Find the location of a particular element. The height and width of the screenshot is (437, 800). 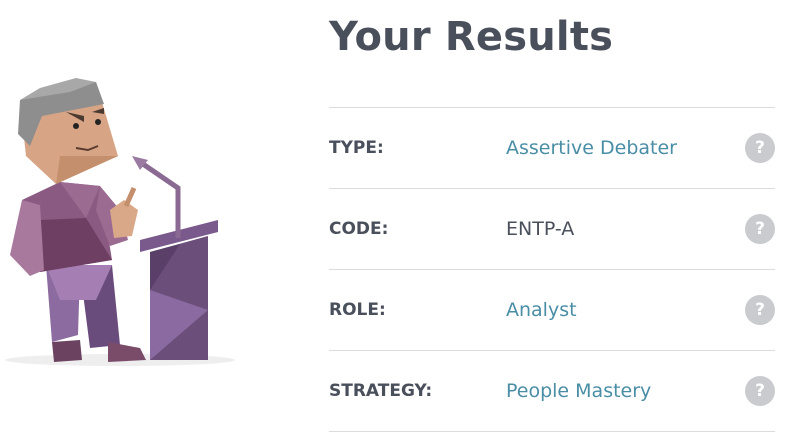

result-row-role: ROLE: Analyst ? is located at coordinates (552, 310).